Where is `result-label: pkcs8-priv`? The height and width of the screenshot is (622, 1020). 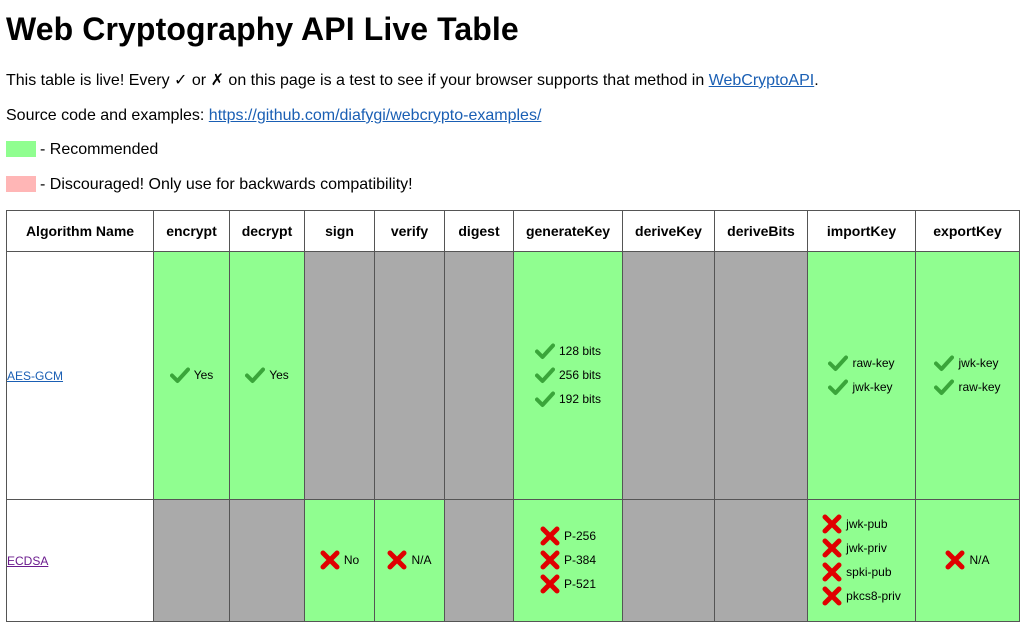 result-label: pkcs8-priv is located at coordinates (873, 596).